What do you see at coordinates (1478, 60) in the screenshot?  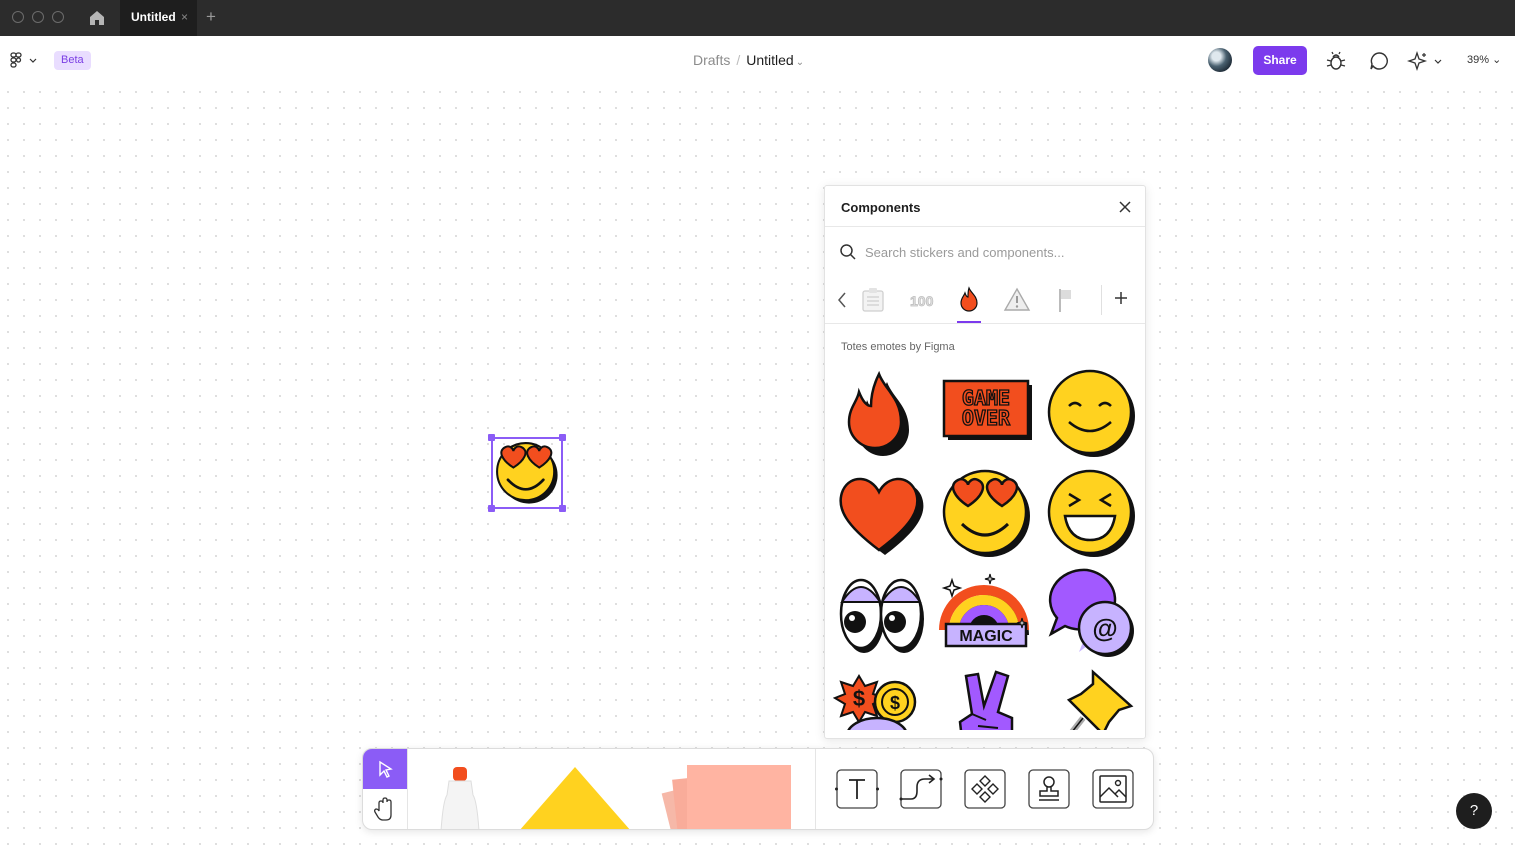 I see `zoom-value: 39%` at bounding box center [1478, 60].